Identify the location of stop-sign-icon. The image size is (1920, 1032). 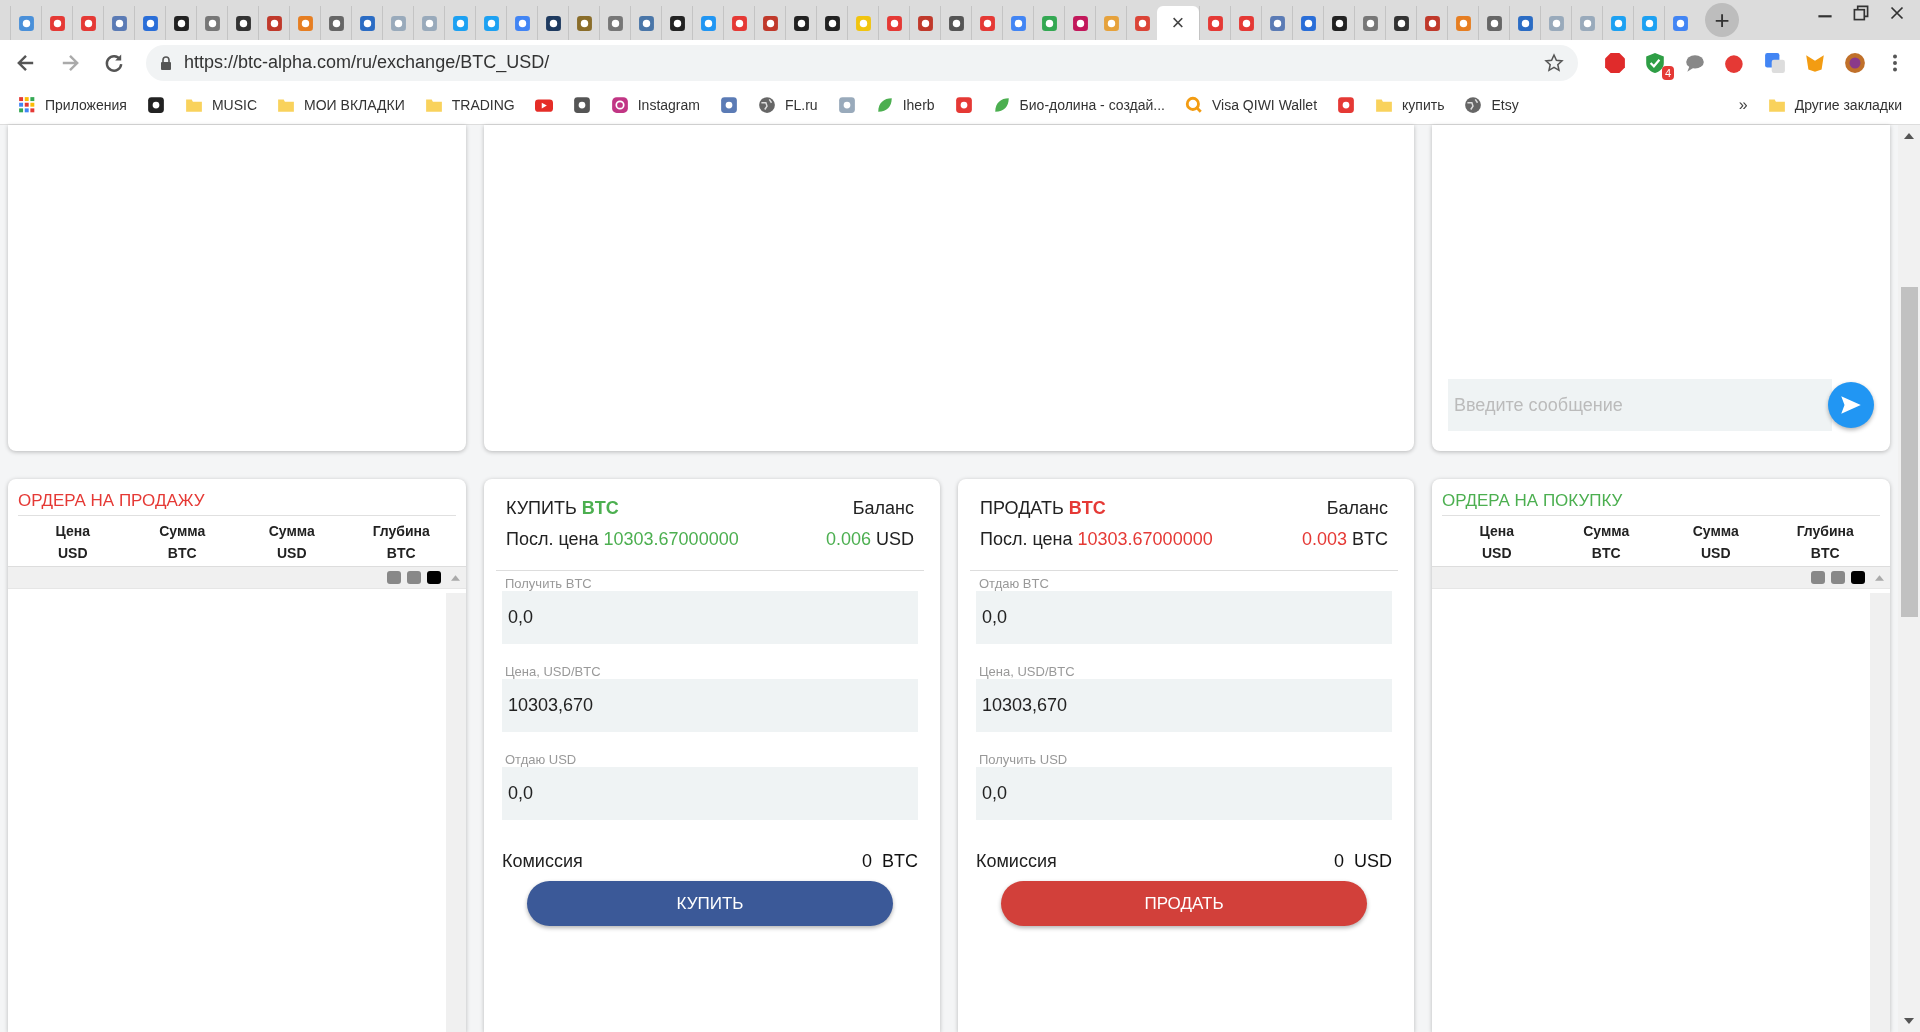
(1615, 62).